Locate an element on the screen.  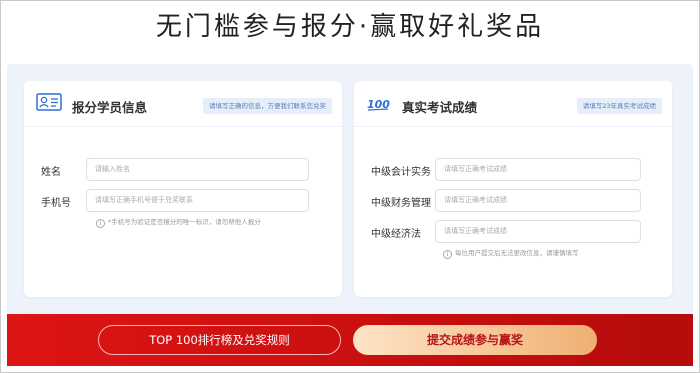
score-note: i 每位用户提交后无法更改信息，请谨慎填写 is located at coordinates (511, 253).